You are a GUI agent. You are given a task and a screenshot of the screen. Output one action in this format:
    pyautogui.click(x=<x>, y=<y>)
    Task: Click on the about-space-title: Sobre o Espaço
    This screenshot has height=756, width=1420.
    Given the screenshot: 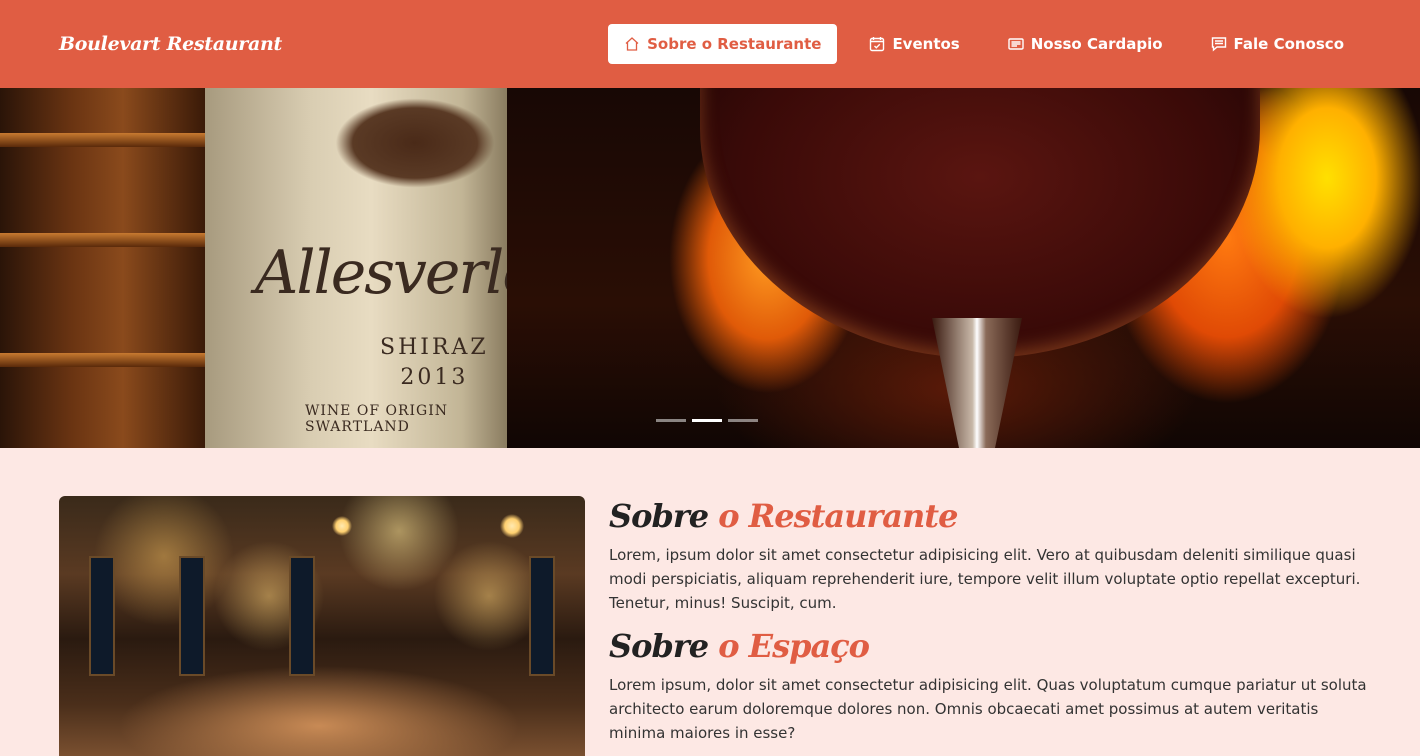 What is the action you would take?
    pyautogui.click(x=739, y=646)
    